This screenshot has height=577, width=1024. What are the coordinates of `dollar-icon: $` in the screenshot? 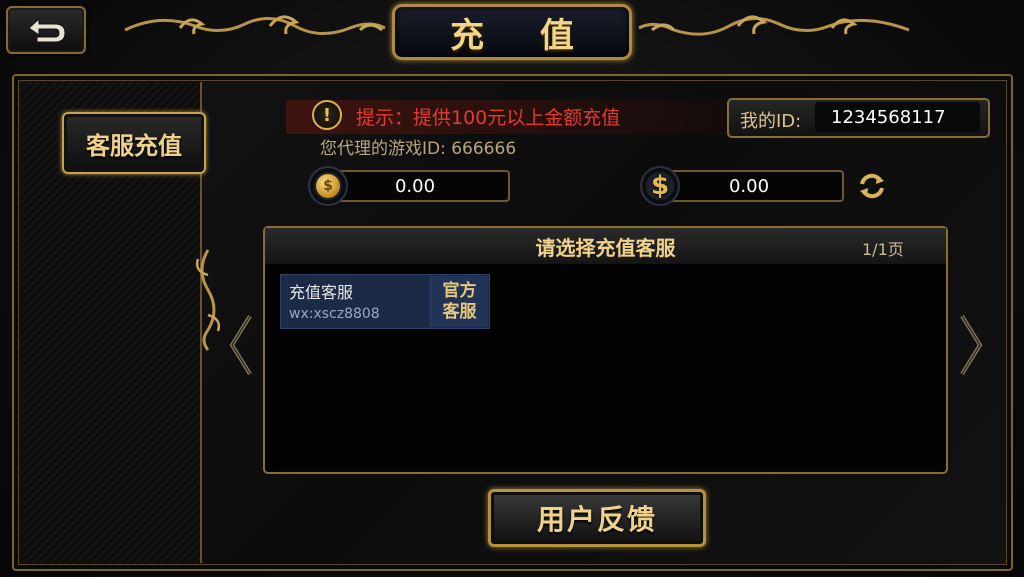 It's located at (660, 186).